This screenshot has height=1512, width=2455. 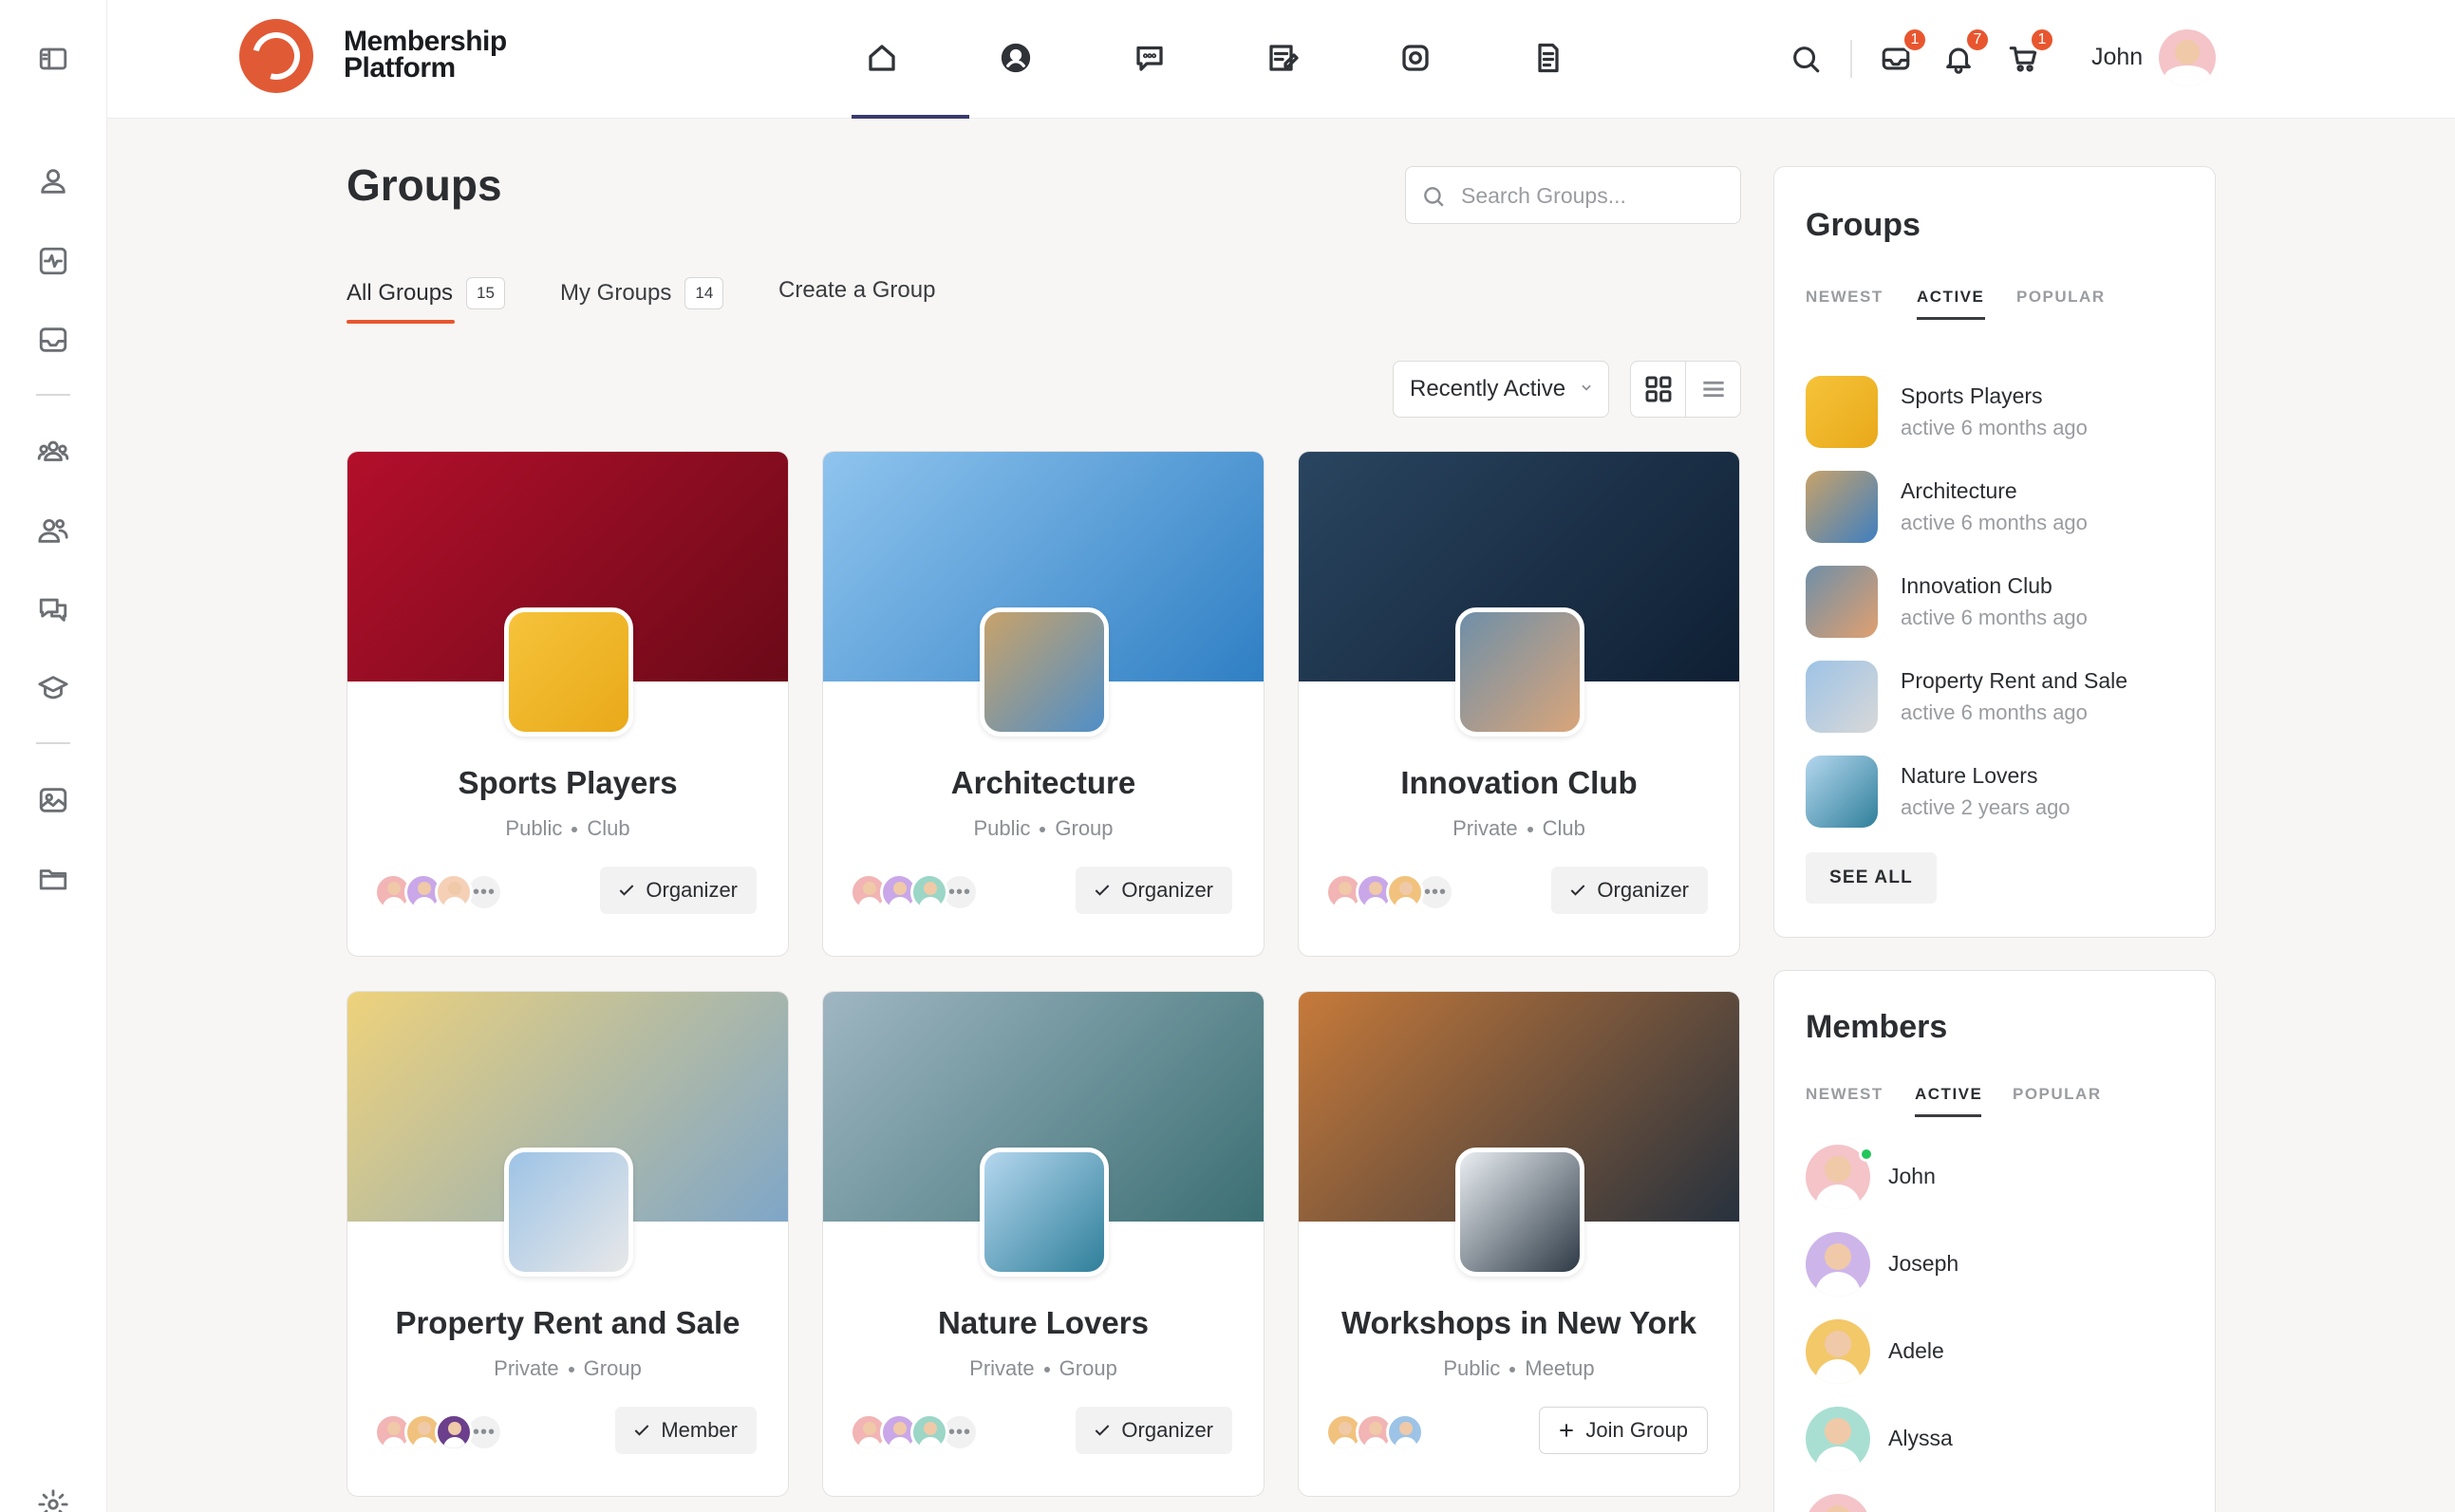 I want to click on list-item: Nature Lovers active 2 years ago, so click(x=1995, y=793).